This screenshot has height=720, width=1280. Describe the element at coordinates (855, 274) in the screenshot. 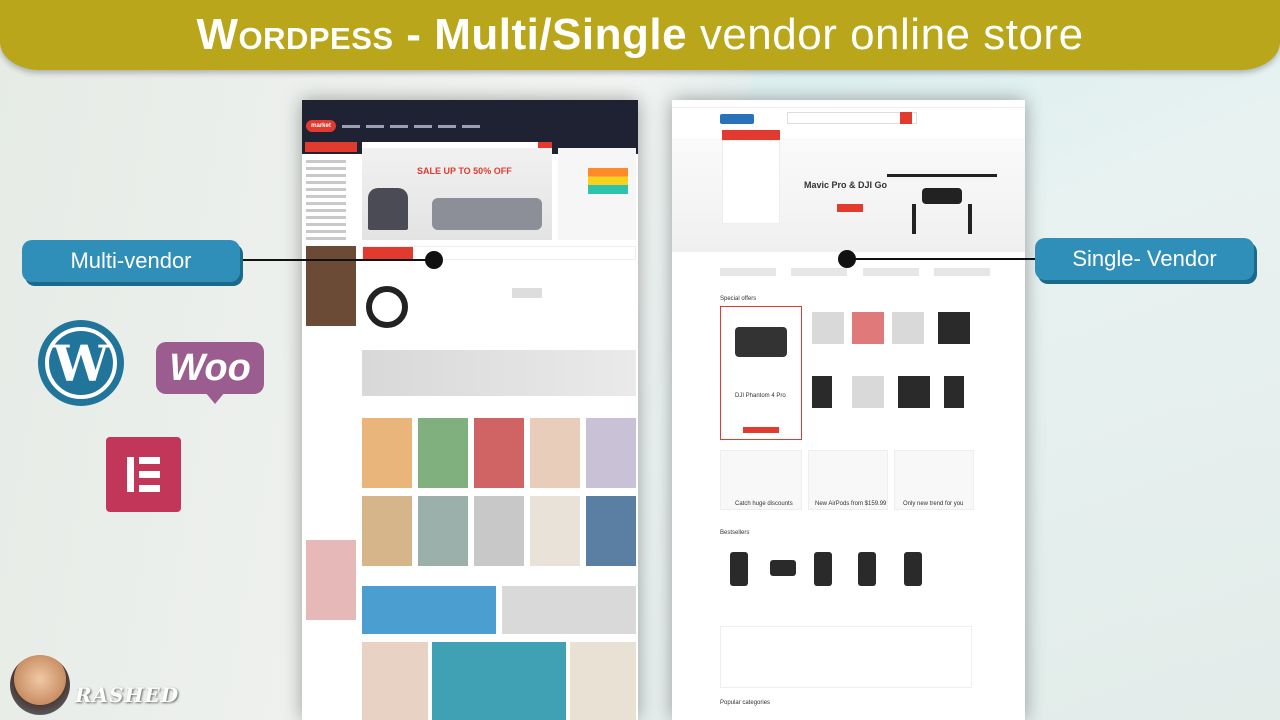

I see `b-features` at that location.